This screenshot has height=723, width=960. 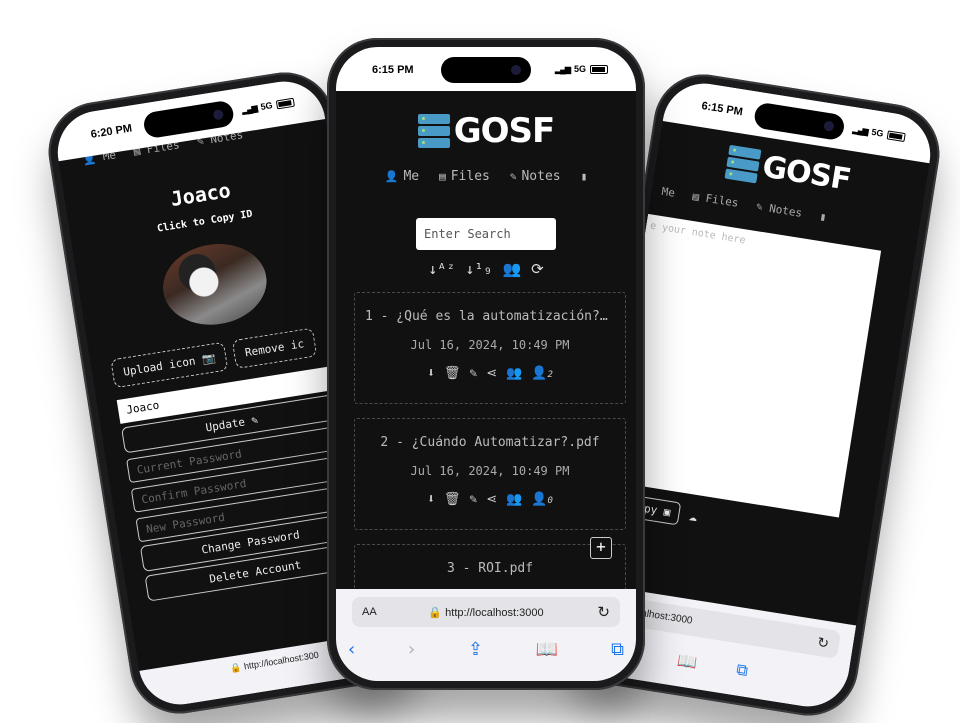 I want to click on browser-toolbar: ‹ › ⇪ 📖 ⧉, so click(x=486, y=649).